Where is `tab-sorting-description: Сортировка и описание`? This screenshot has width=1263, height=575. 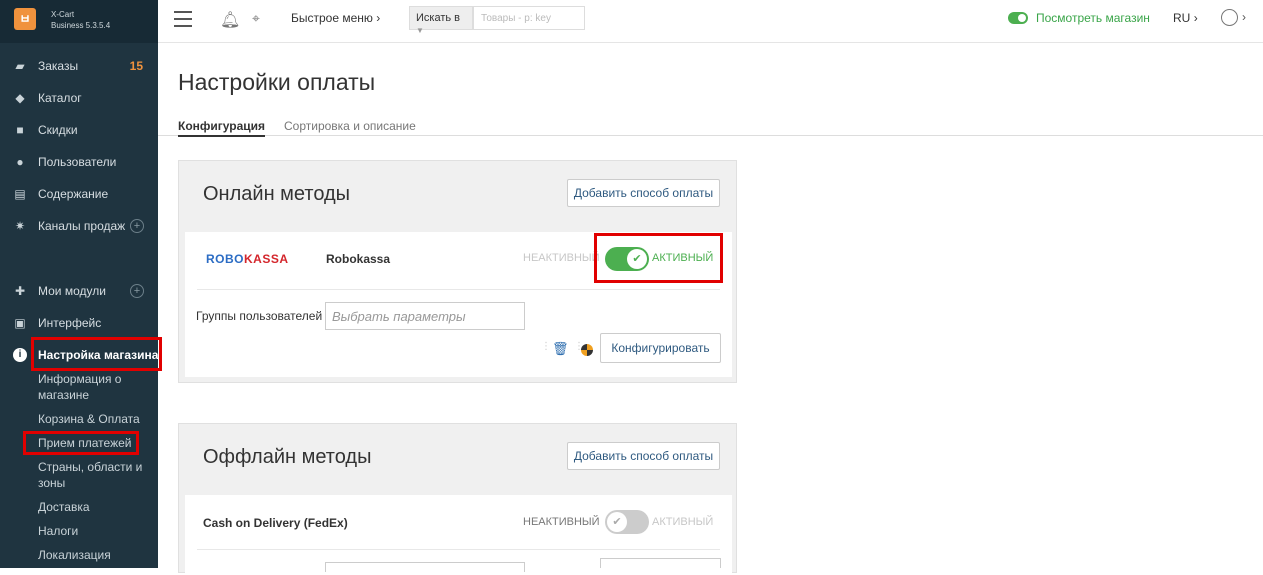 tab-sorting-description: Сортировка и описание is located at coordinates (350, 126).